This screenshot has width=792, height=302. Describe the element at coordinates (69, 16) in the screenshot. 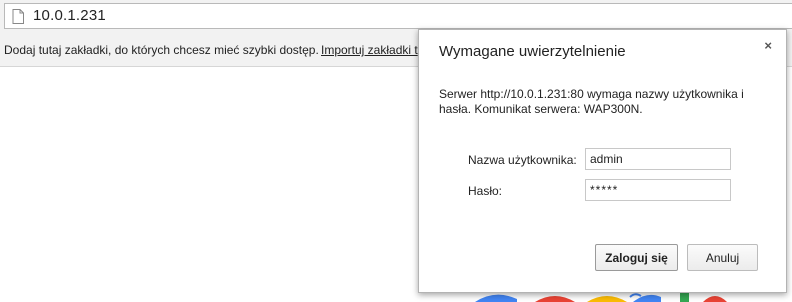

I see `url-text: 10.0.1.231` at that location.